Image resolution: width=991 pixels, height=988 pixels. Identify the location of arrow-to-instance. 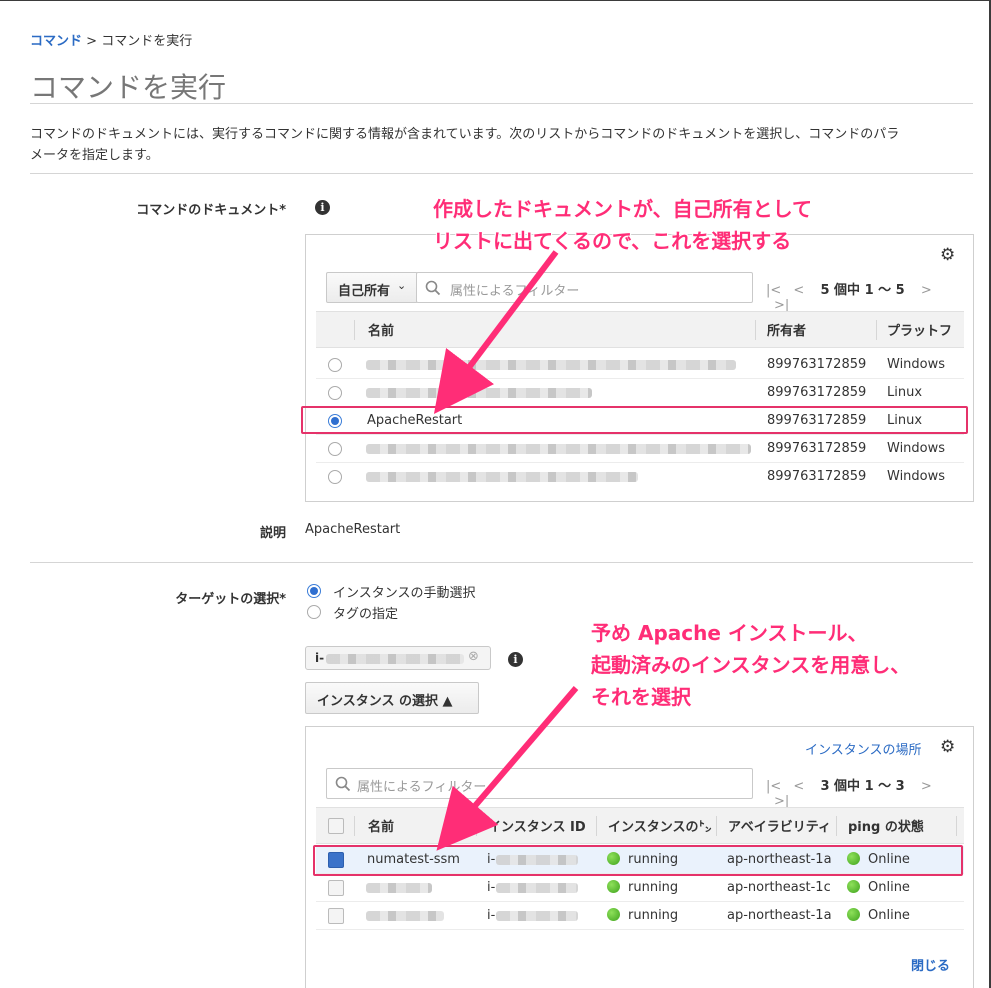
(507, 768).